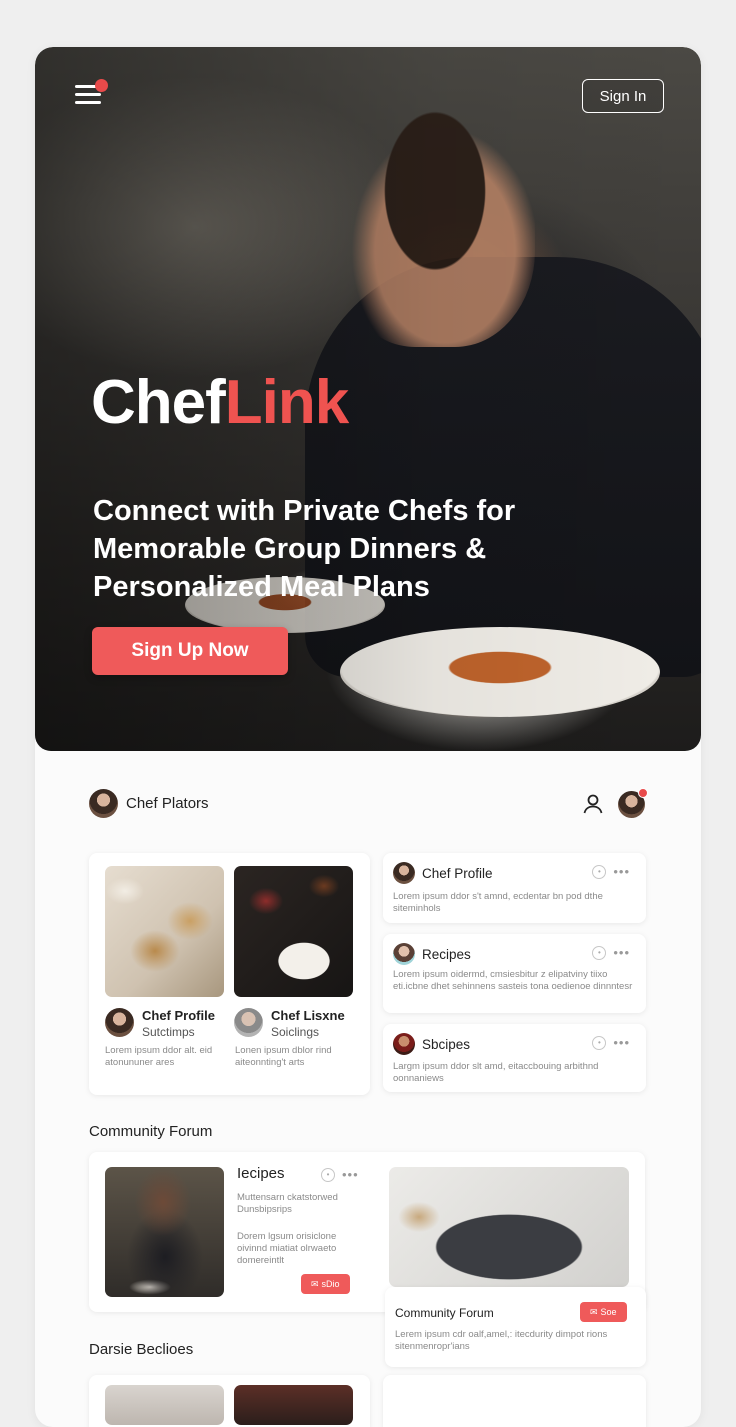 This screenshot has height=1427, width=736. Describe the element at coordinates (446, 1044) in the screenshot. I see `side-card-title: Sbcipes` at that location.